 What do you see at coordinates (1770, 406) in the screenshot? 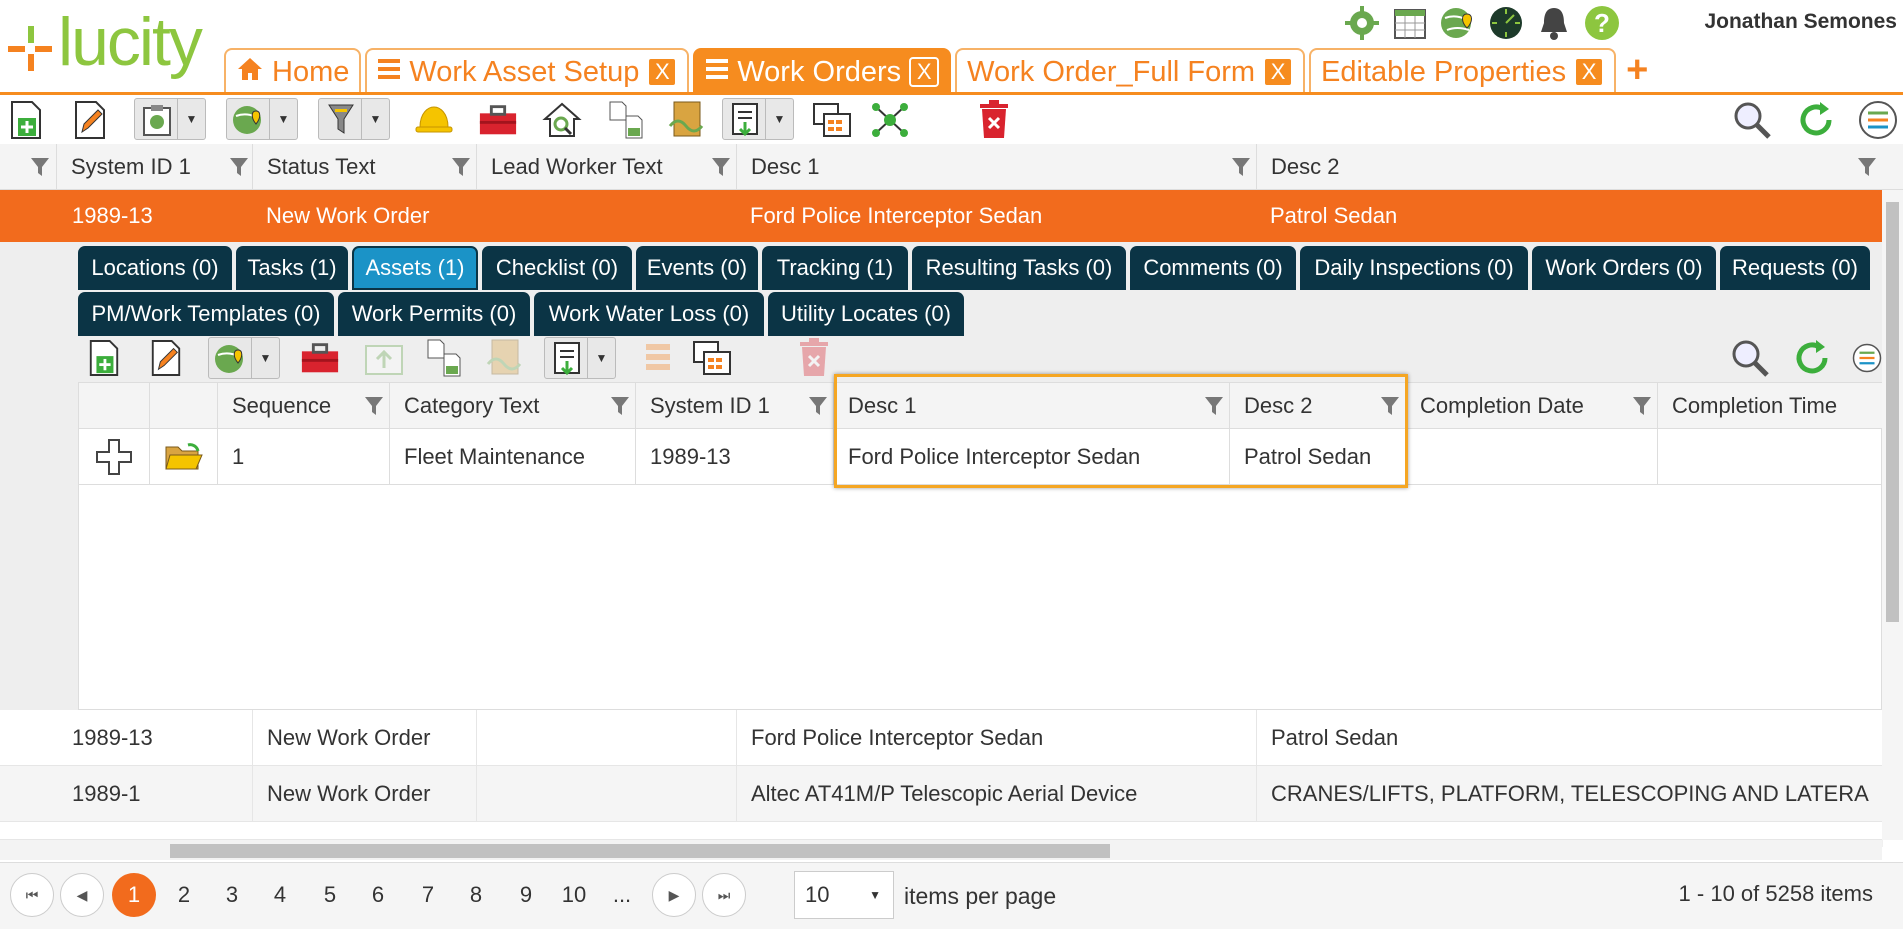
I see `column-header-completion-time: Completion Time` at bounding box center [1770, 406].